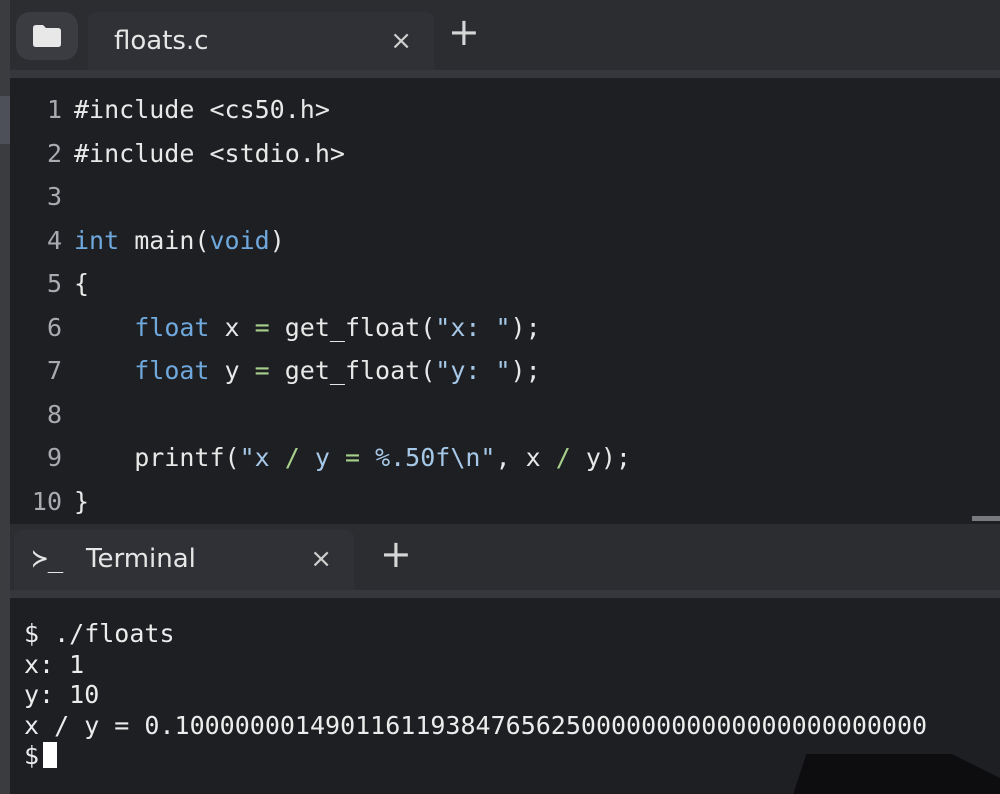  What do you see at coordinates (41, 755) in the screenshot?
I see `terminal-prompt-line: $` at bounding box center [41, 755].